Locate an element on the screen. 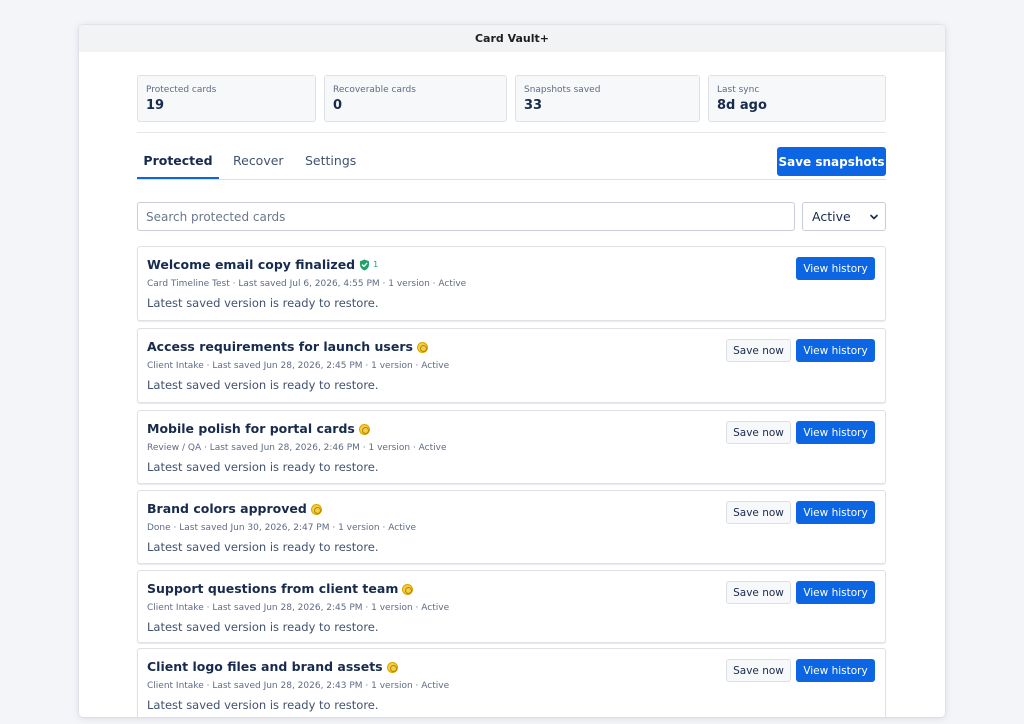 The height and width of the screenshot is (724, 1024). card-title-row: Client logo files and brand assets is located at coordinates (272, 666).